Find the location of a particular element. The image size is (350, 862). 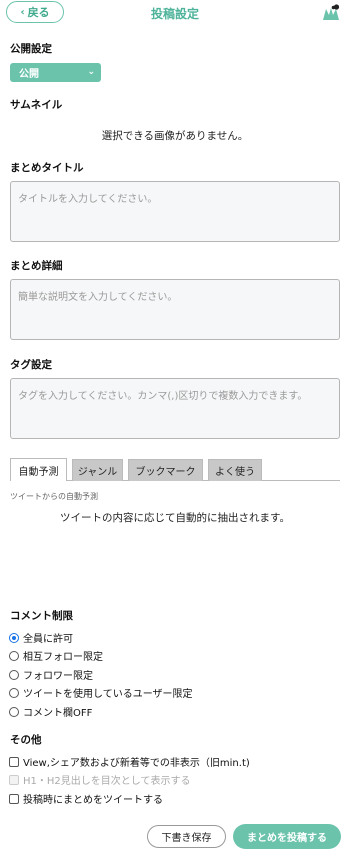

comment-option-all: 全員に許可 is located at coordinates (41, 637).